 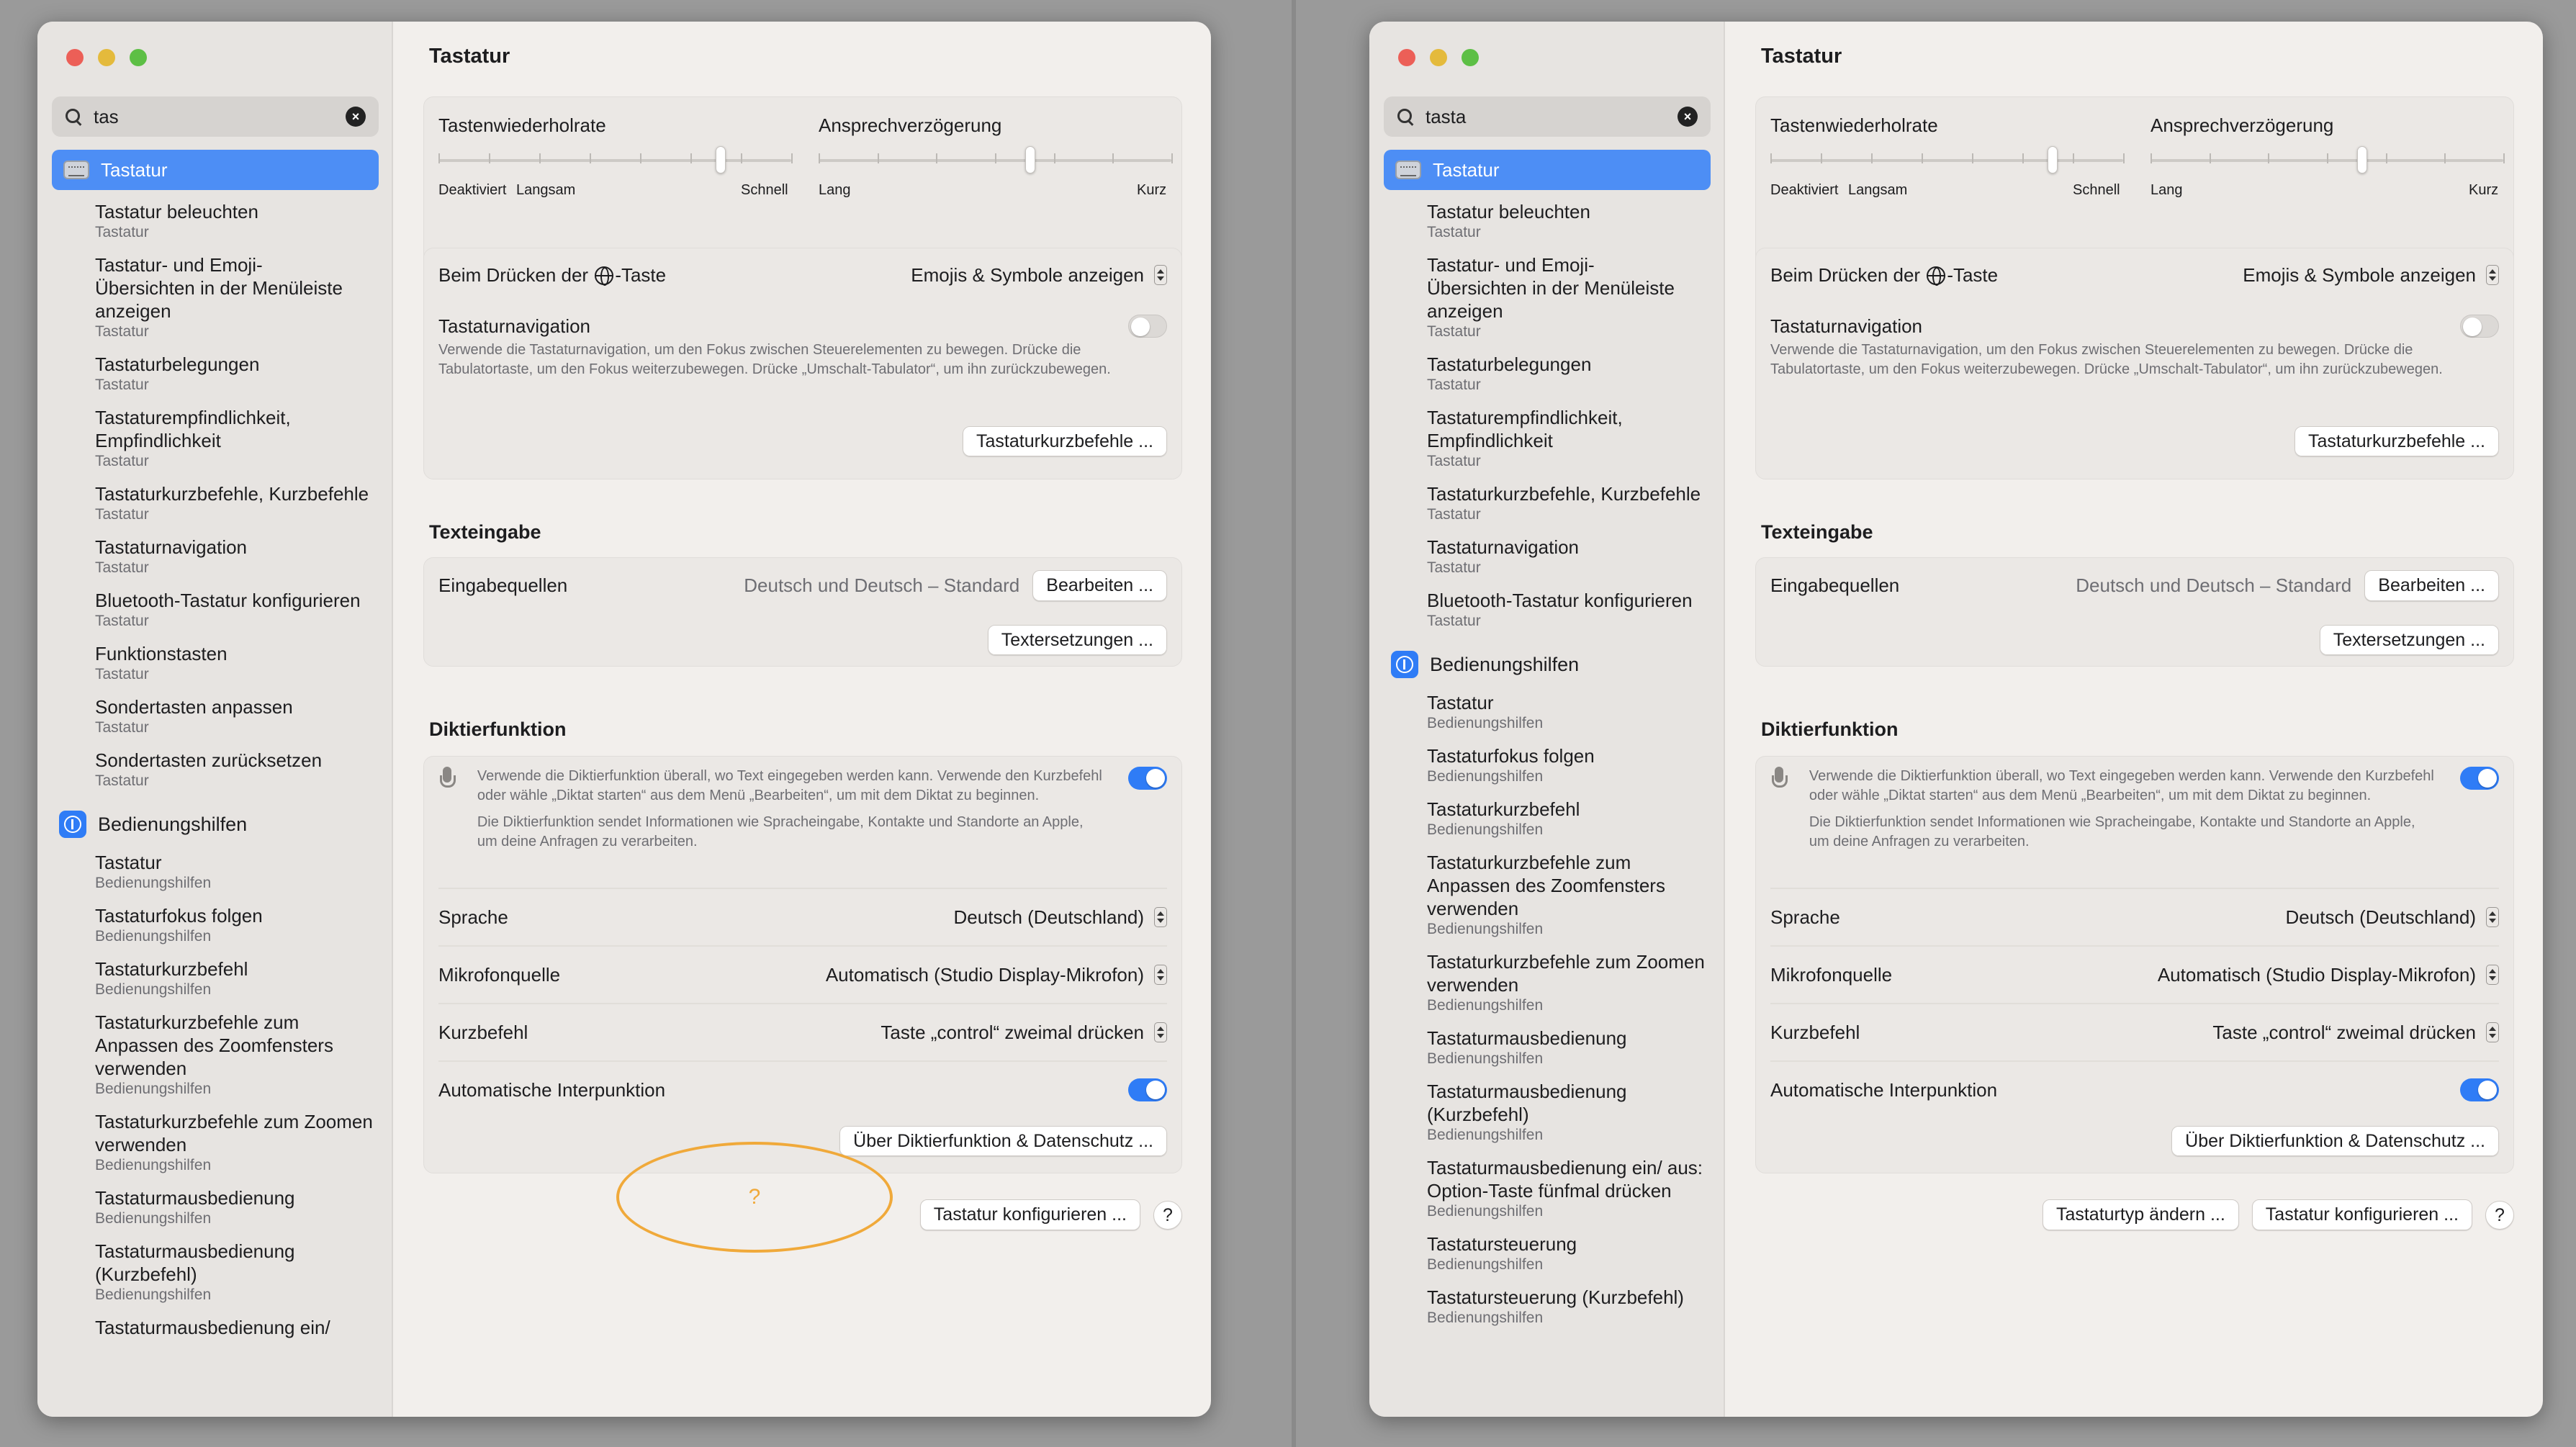 I want to click on page-title: Tastatur, so click(x=469, y=56).